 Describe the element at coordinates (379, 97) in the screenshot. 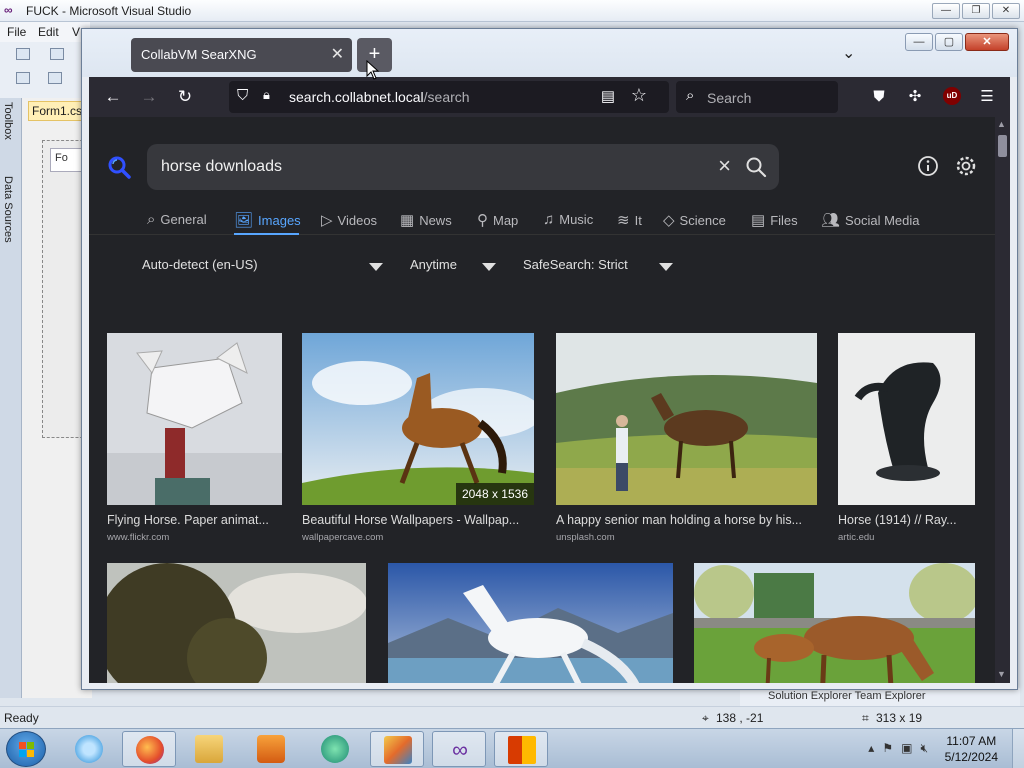

I see `url-text: search.collabnet.local/search` at that location.